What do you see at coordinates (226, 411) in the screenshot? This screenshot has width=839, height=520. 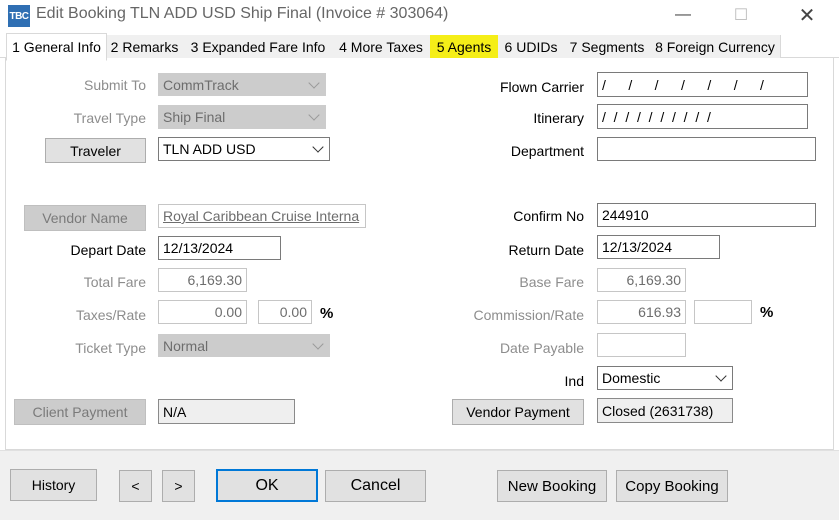 I see `client-payment-field: N/A` at bounding box center [226, 411].